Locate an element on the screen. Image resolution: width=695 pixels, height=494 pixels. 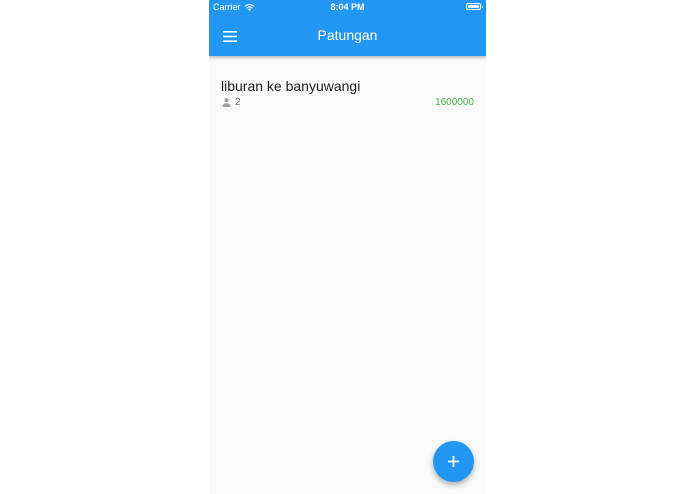
battery-icon is located at coordinates (474, 6).